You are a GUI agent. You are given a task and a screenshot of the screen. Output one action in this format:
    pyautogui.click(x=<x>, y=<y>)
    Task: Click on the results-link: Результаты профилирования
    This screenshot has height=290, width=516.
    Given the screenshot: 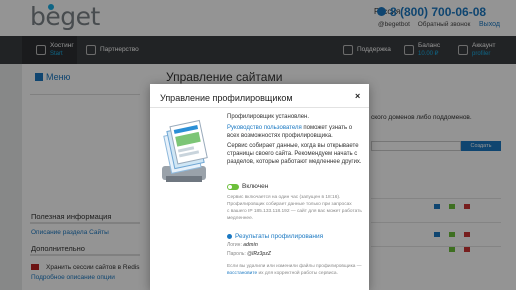 What is the action you would take?
    pyautogui.click(x=275, y=236)
    